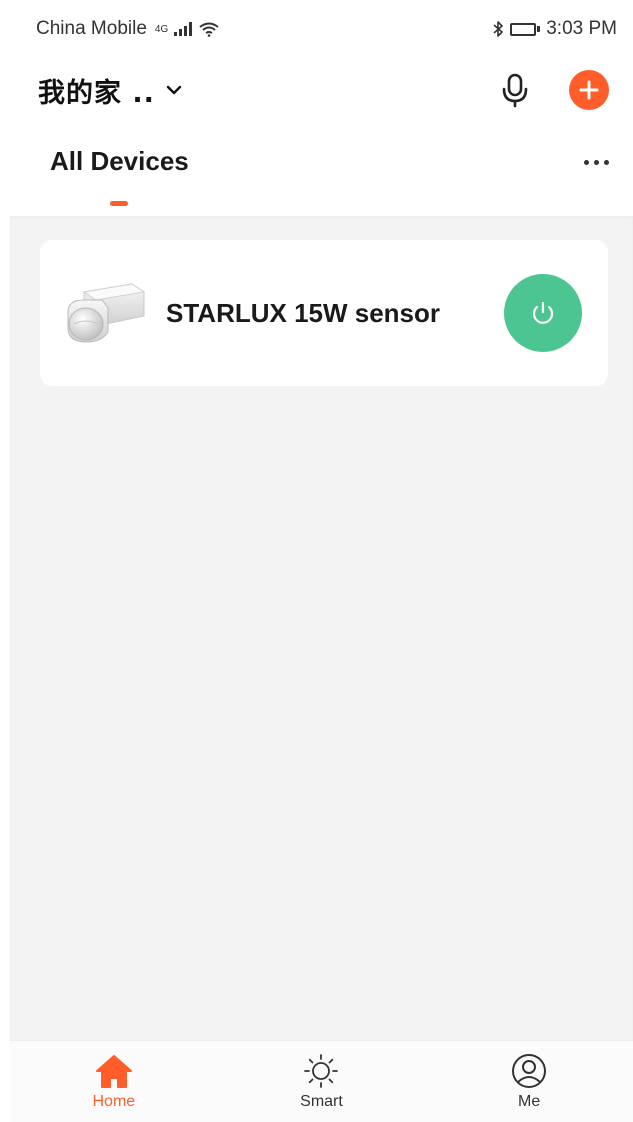 This screenshot has height=1122, width=633. I want to click on nav-home: Home, so click(114, 1082).